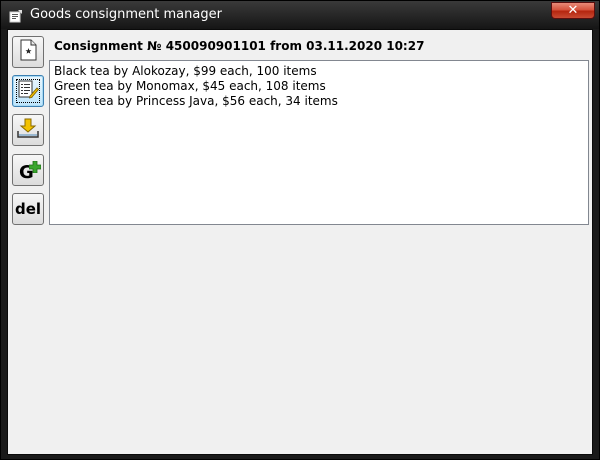 The image size is (600, 460). I want to click on close-icon: ✕, so click(573, 10).